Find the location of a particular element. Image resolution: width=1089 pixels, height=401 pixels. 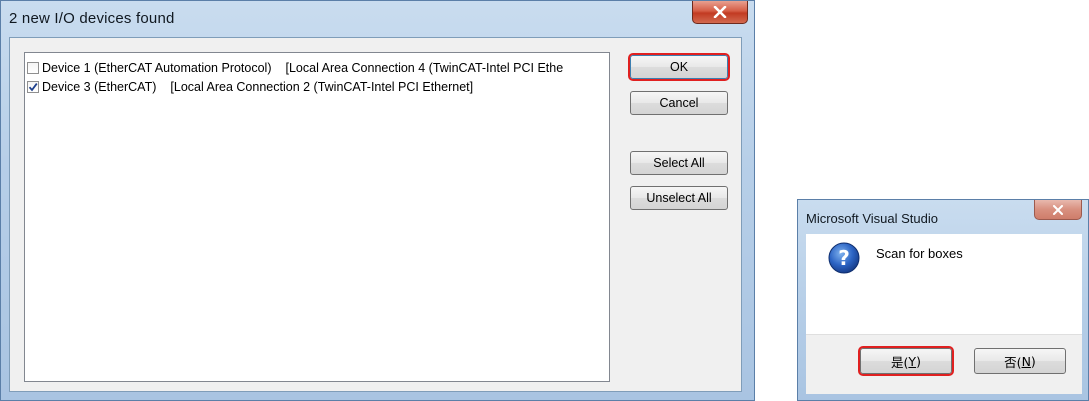

question-icon: ? is located at coordinates (844, 258).